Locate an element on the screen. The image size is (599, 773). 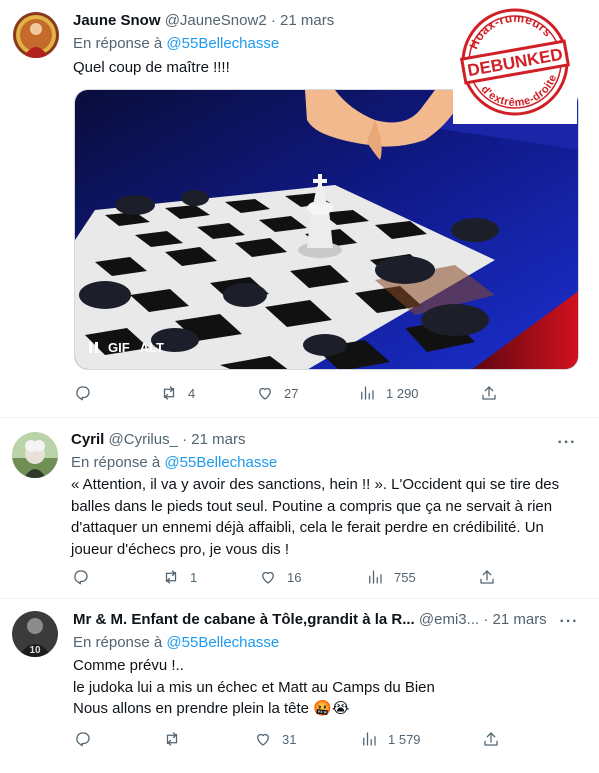
retweet-button is located at coordinates (177, 739).